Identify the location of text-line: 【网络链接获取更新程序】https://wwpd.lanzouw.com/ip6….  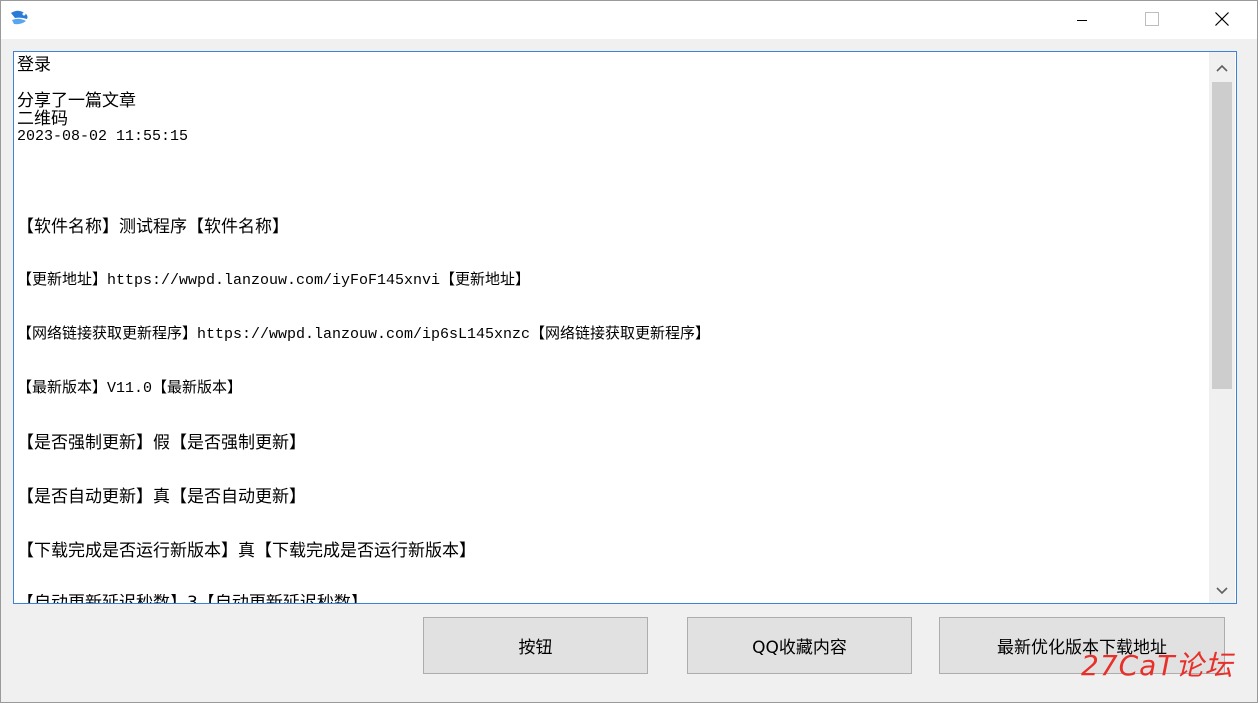
(364, 334).